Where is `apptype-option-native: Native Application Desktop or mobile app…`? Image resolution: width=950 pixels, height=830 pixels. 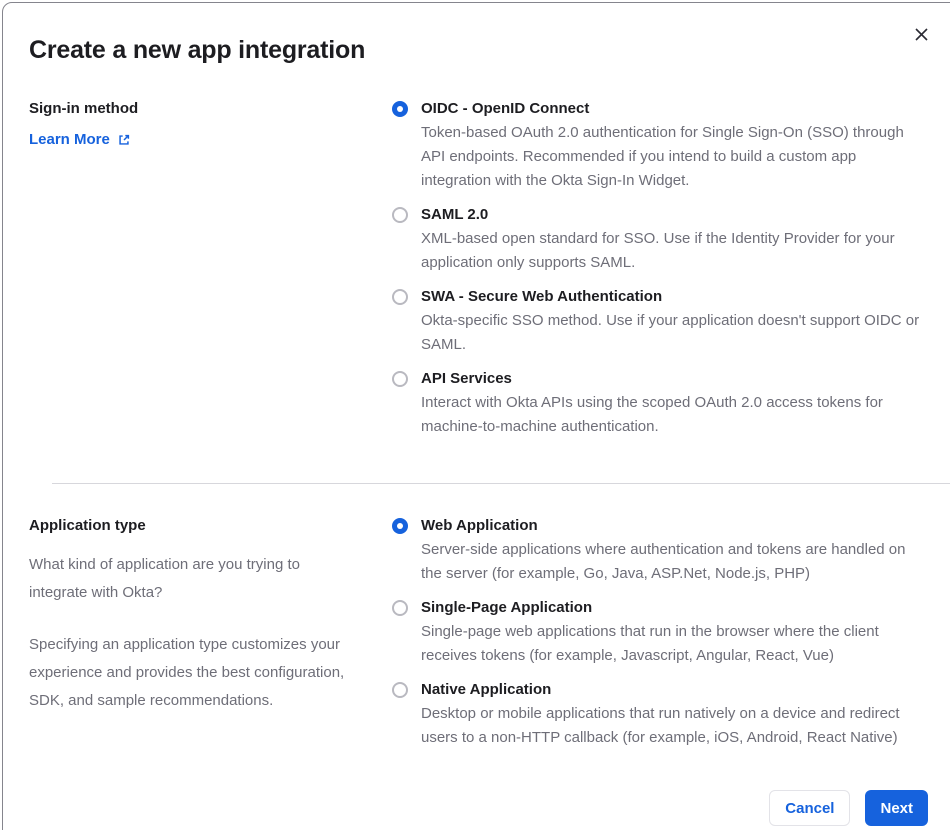 apptype-option-native: Native Application Desktop or mobile app… is located at coordinates (660, 714).